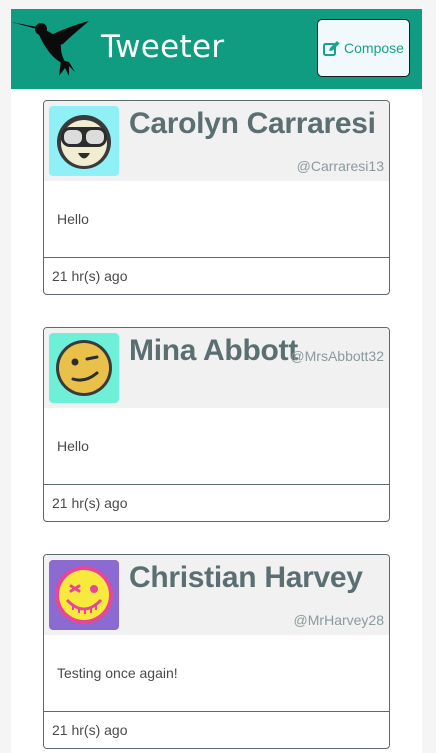  I want to click on tweet-header: Carolyn Carraresi @Carraresi13, so click(216, 141).